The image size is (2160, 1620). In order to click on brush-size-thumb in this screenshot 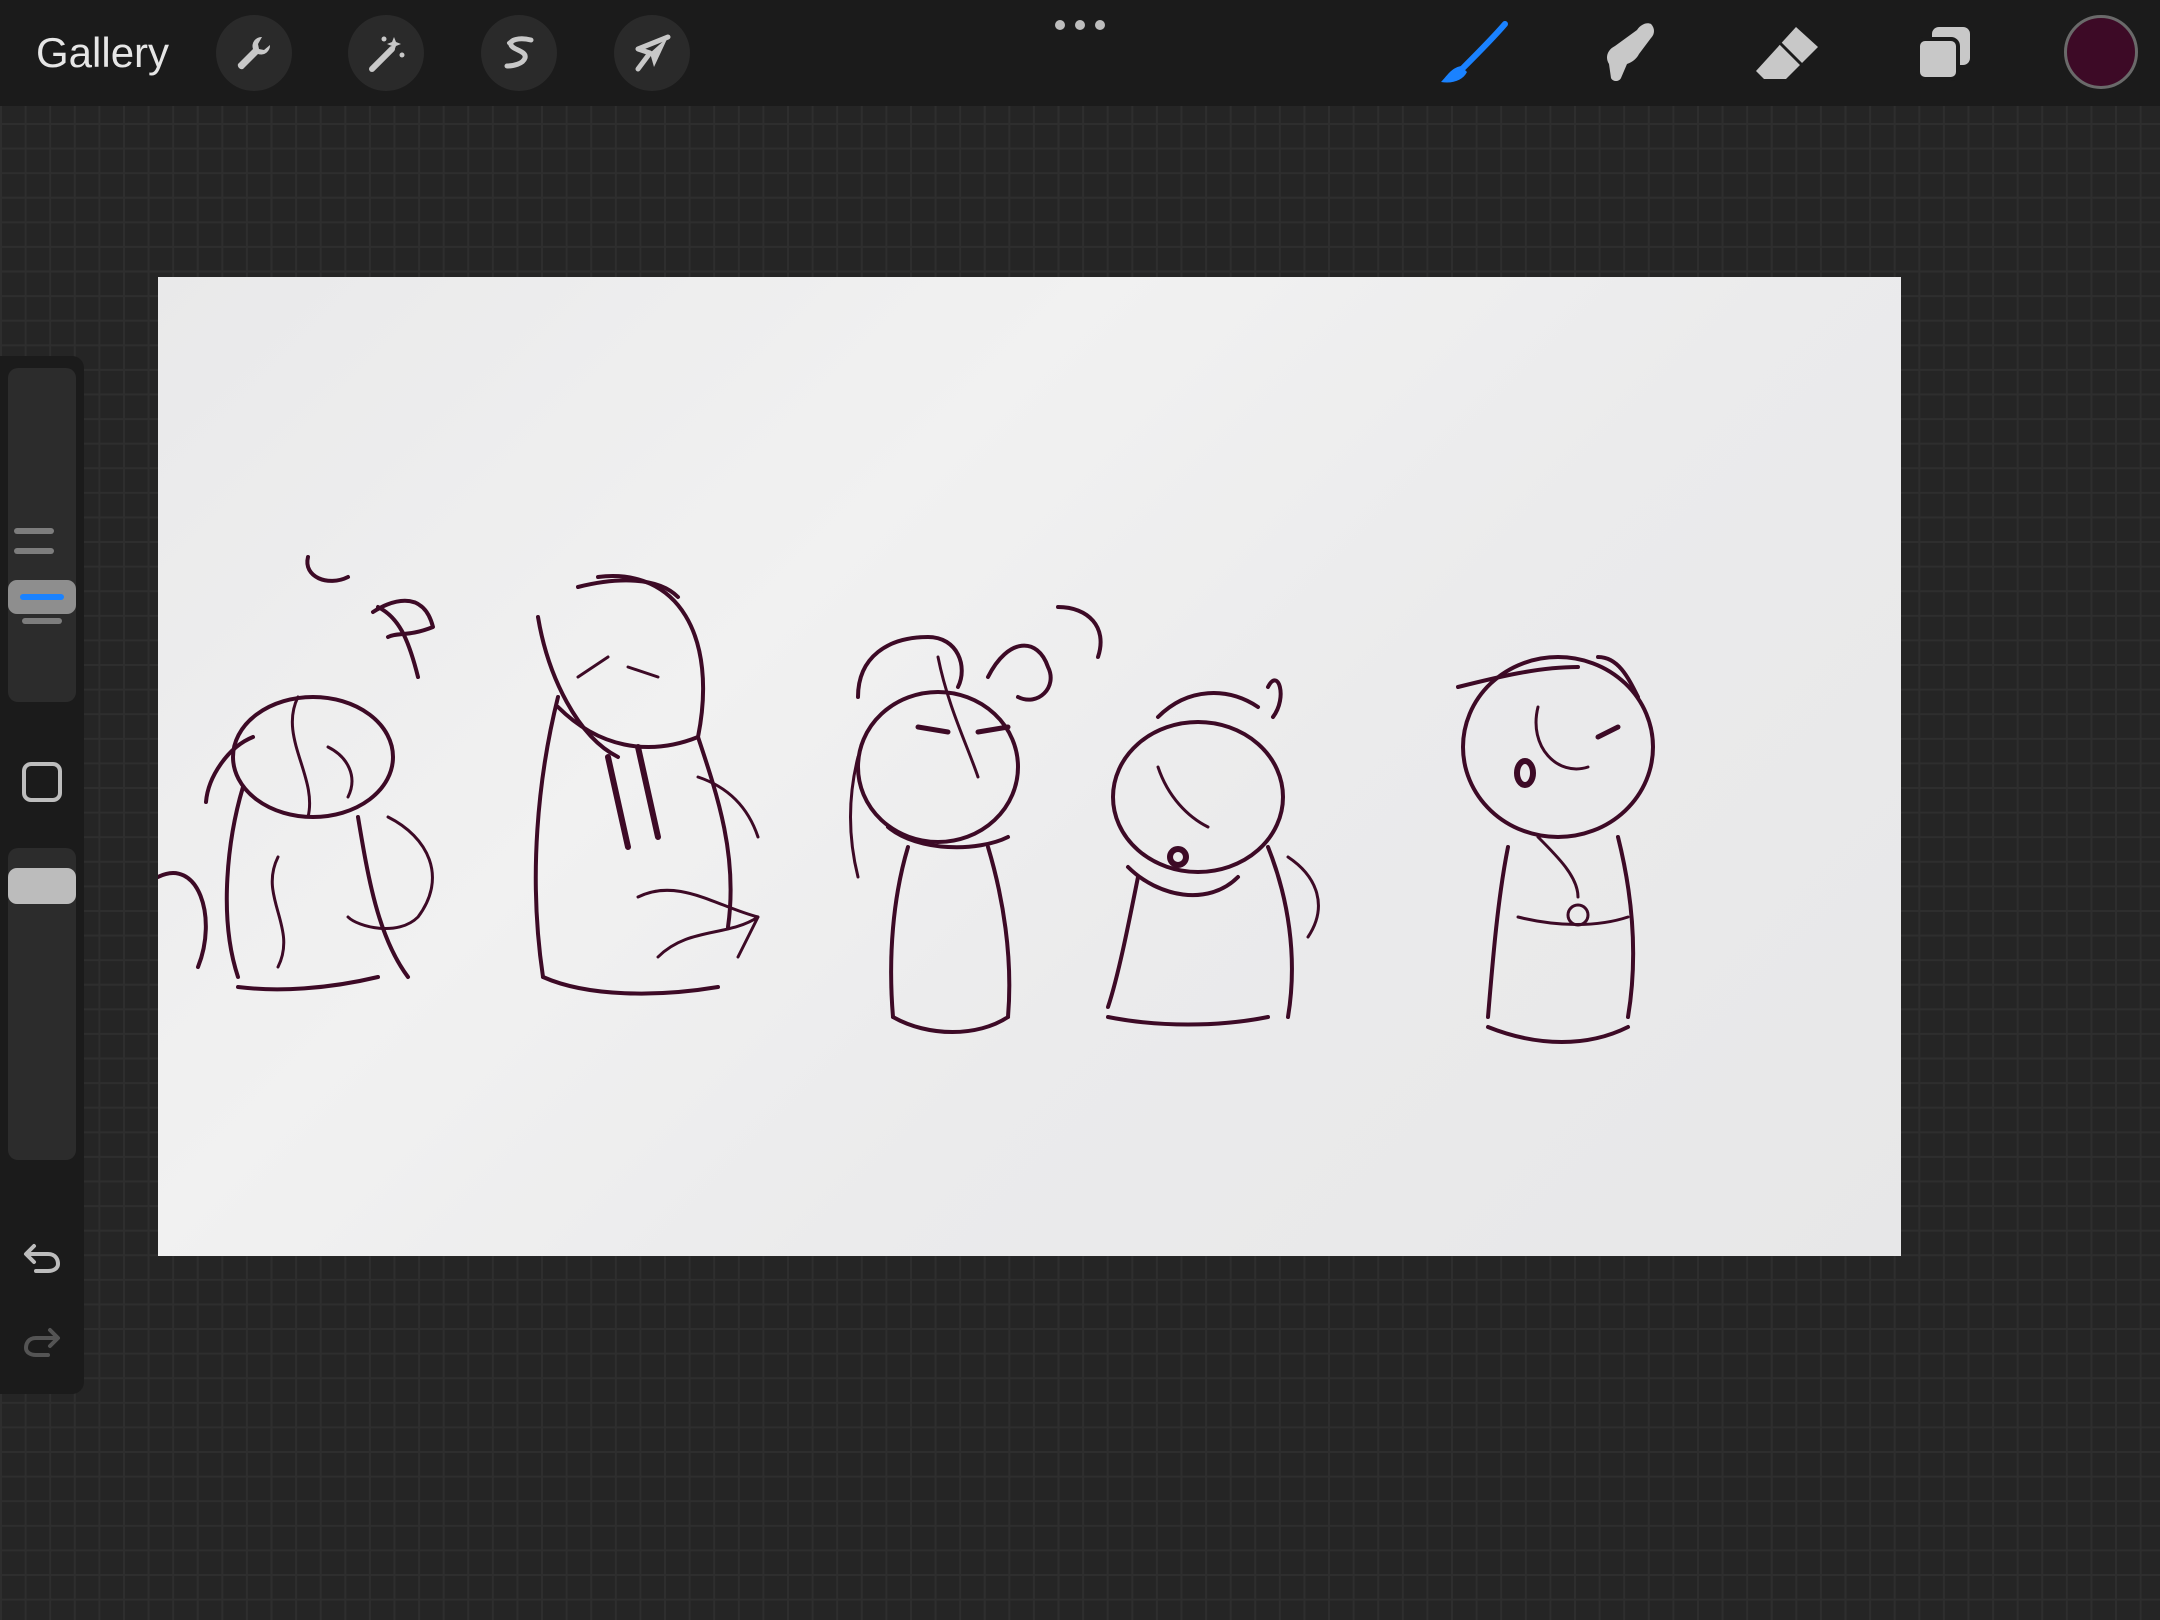, I will do `click(42, 597)`.